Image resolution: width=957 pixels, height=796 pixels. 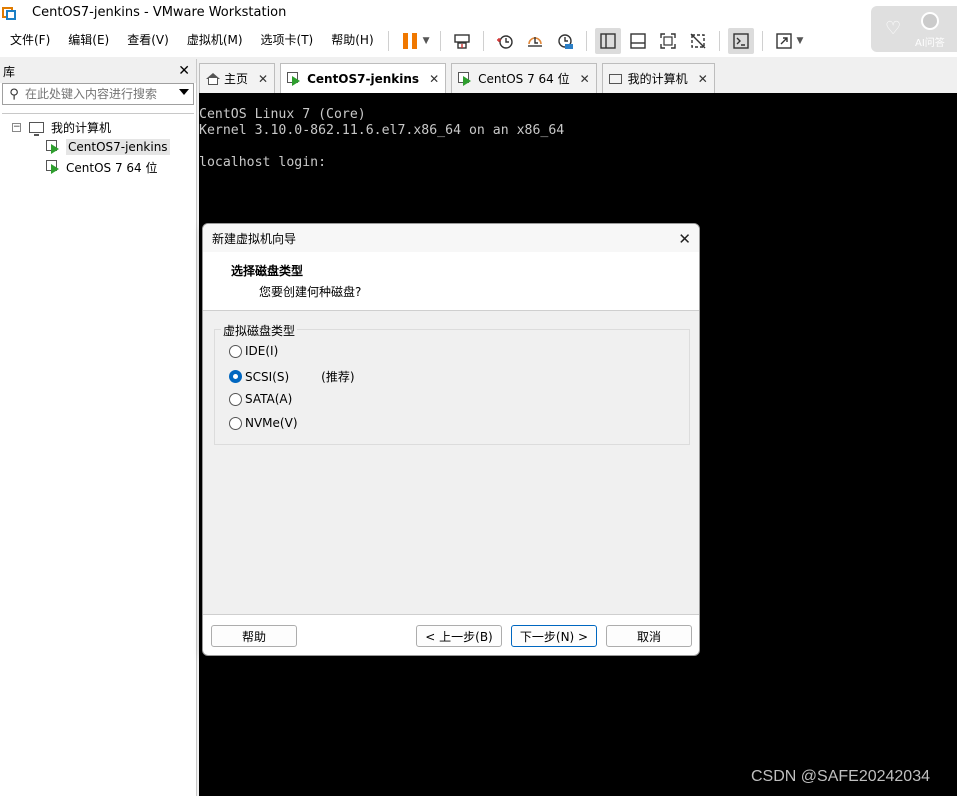 I want to click on watermark-text: CSDN @SAFE20242034, so click(x=840, y=776).